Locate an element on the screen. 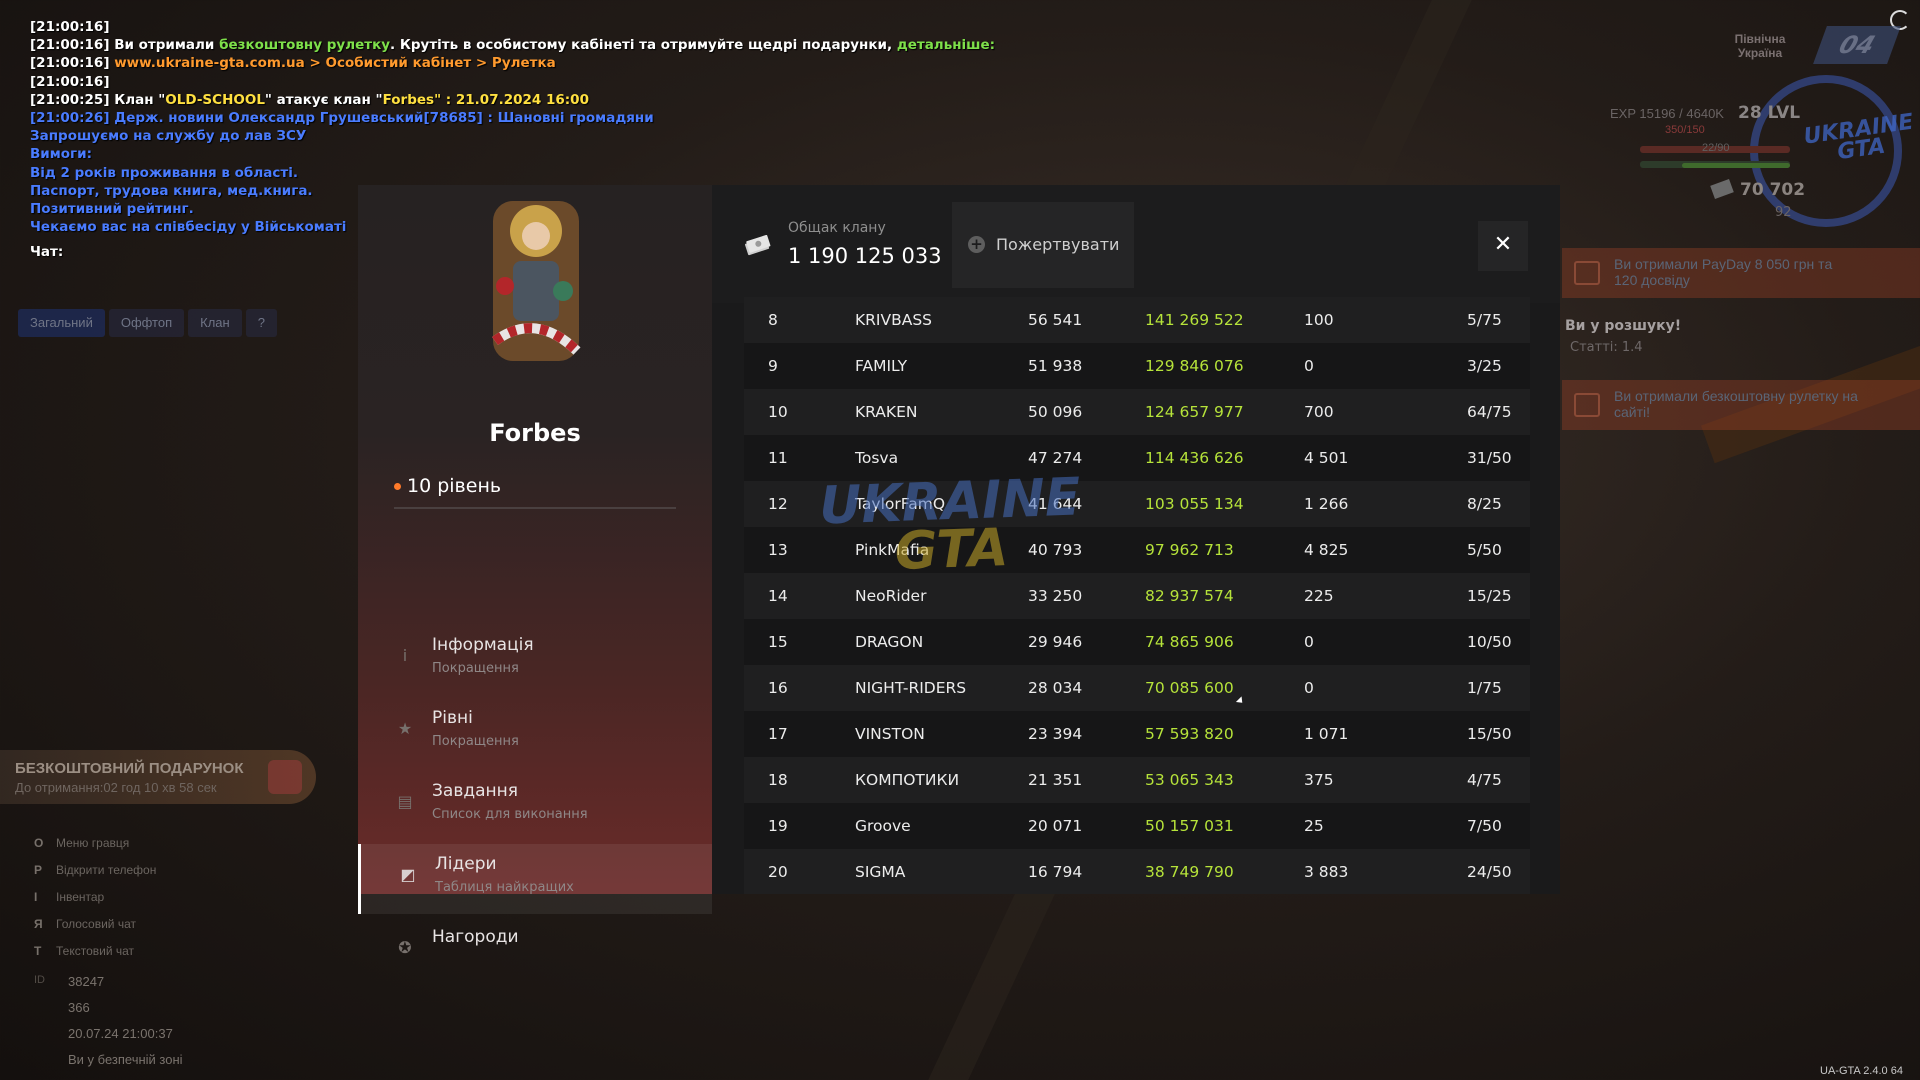 This screenshot has height=1080, width=1920. table-row: 18 КОМПОТИКИ 21 351 53 065 343 375 4/75 is located at coordinates (1137, 780).